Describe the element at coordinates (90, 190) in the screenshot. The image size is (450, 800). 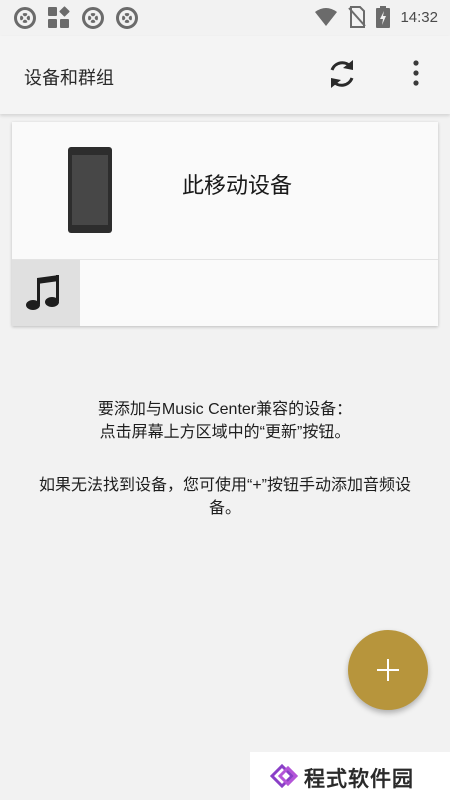
I see `smartphone-icon` at that location.